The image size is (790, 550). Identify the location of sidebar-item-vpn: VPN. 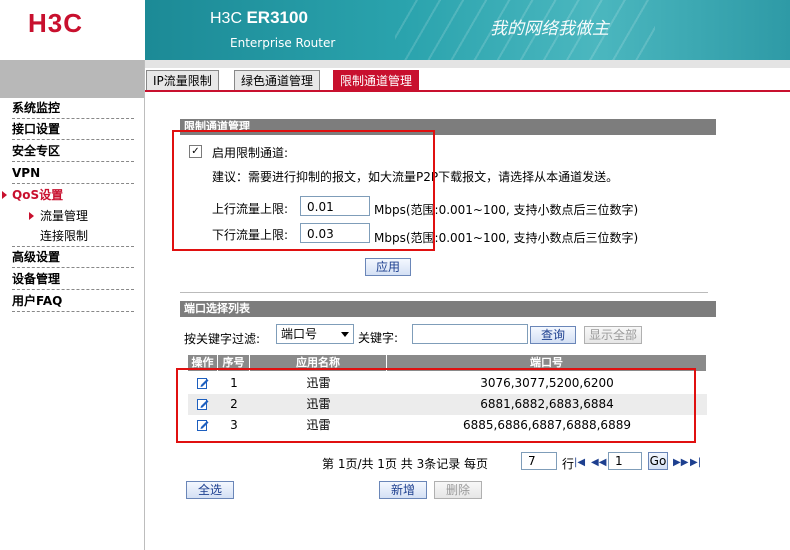
(73, 173).